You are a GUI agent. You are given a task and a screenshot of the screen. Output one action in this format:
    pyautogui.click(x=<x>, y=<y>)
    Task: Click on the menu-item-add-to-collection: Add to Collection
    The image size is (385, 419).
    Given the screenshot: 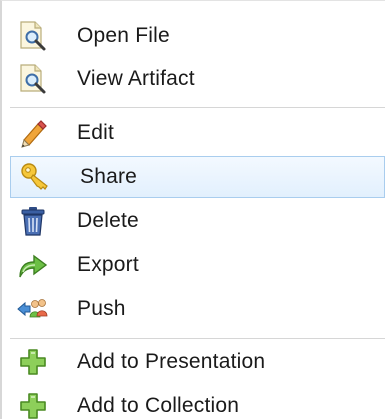 What is the action you would take?
    pyautogui.click(x=196, y=402)
    